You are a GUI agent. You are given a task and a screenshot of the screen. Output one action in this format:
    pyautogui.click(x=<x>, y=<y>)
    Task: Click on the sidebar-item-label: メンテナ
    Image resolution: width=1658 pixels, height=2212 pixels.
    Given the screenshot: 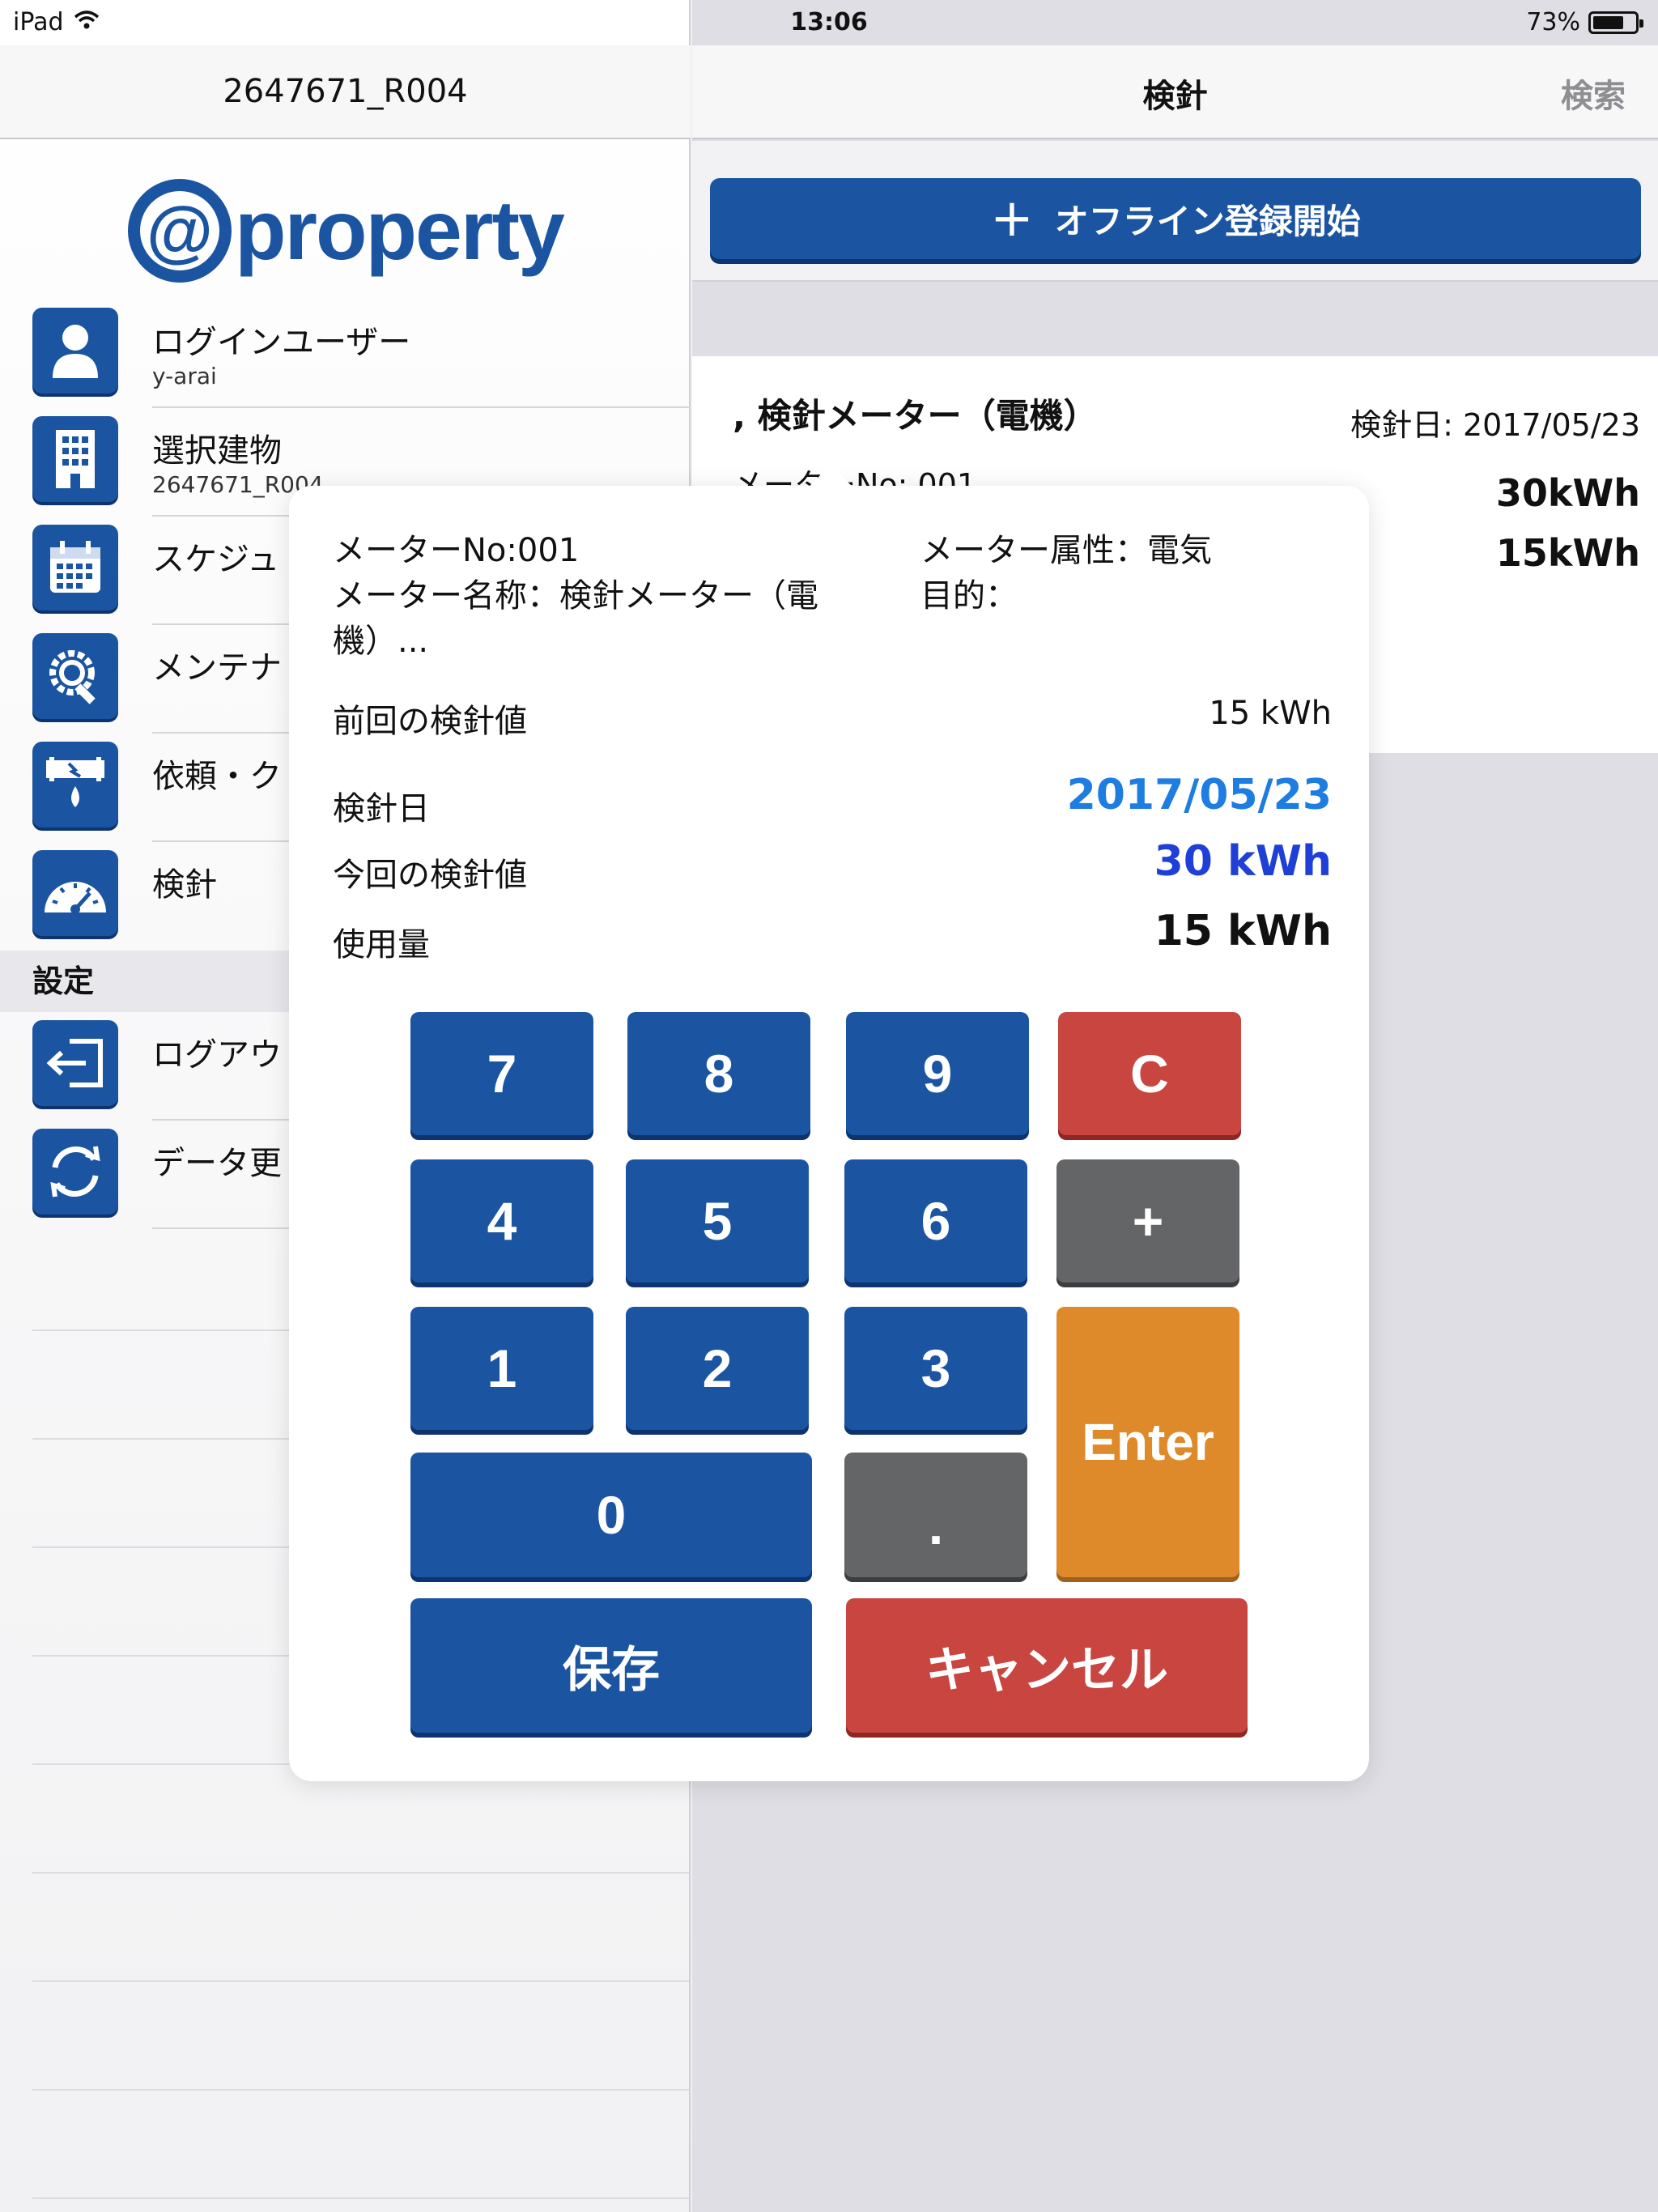 What is the action you would take?
    pyautogui.click(x=217, y=668)
    